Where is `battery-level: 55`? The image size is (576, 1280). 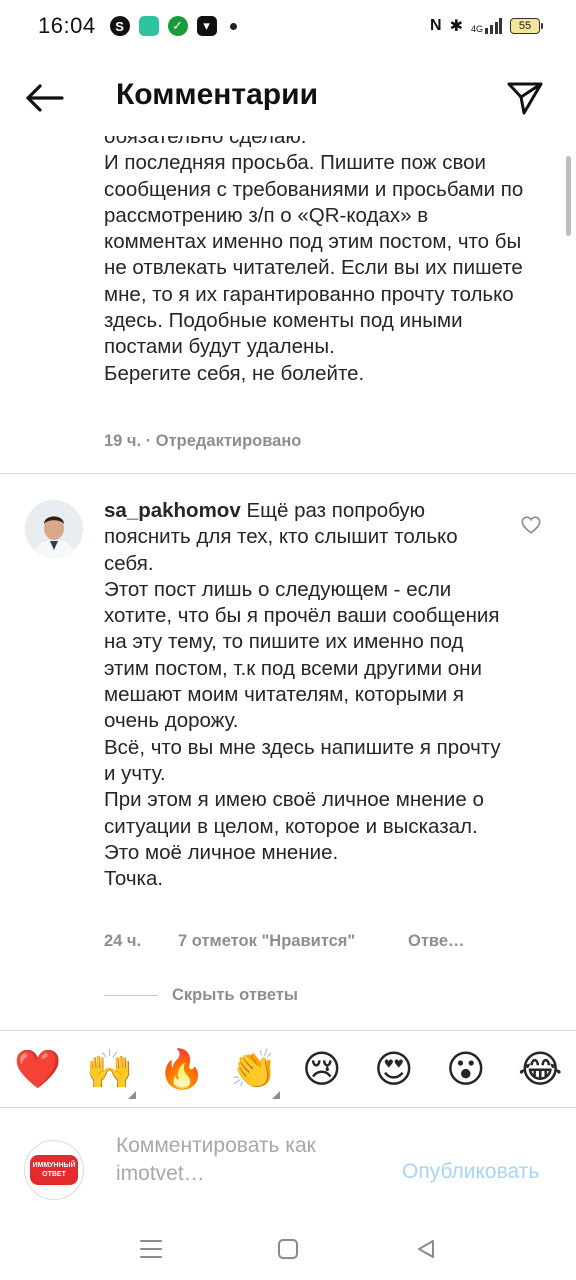
battery-level: 55 is located at coordinates (525, 26).